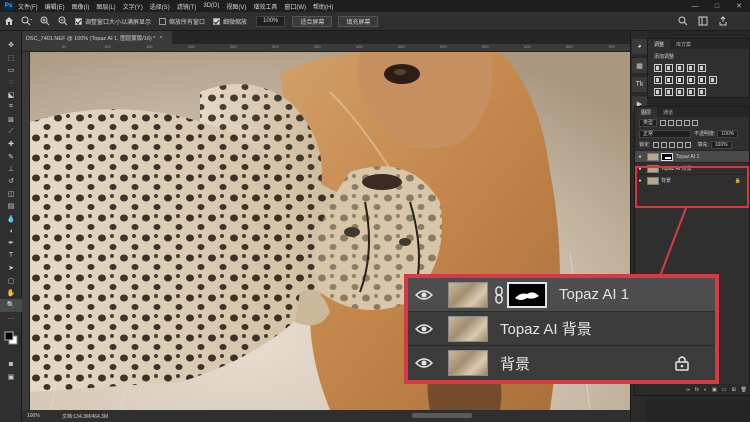 Image resolution: width=750 pixels, height=422 pixels. Describe the element at coordinates (669, 68) in the screenshot. I see `levels-icon` at that location.